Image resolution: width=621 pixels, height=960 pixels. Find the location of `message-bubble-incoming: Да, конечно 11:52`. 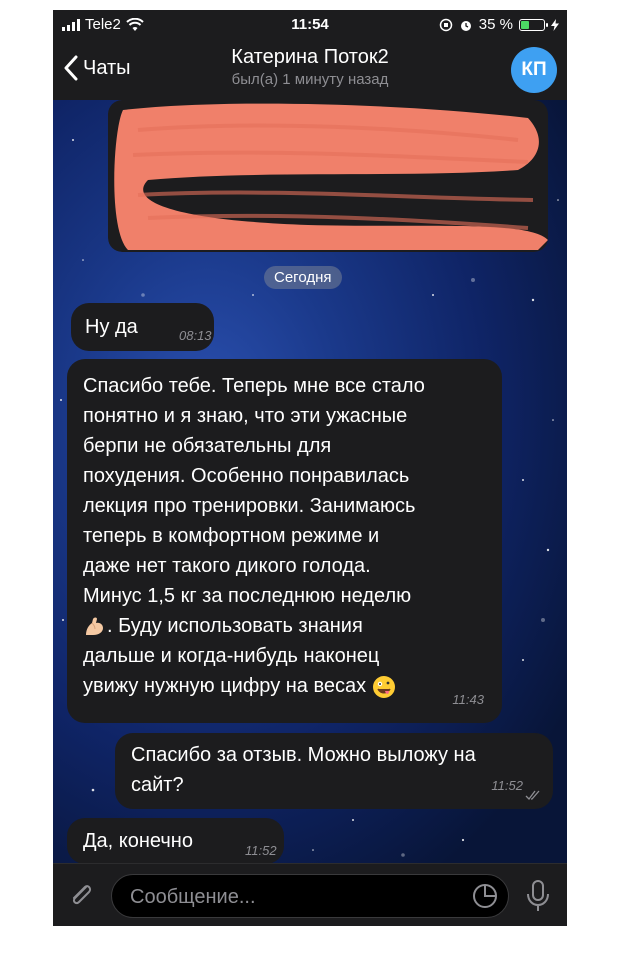

message-bubble-incoming: Да, конечно 11:52 is located at coordinates (175, 840).